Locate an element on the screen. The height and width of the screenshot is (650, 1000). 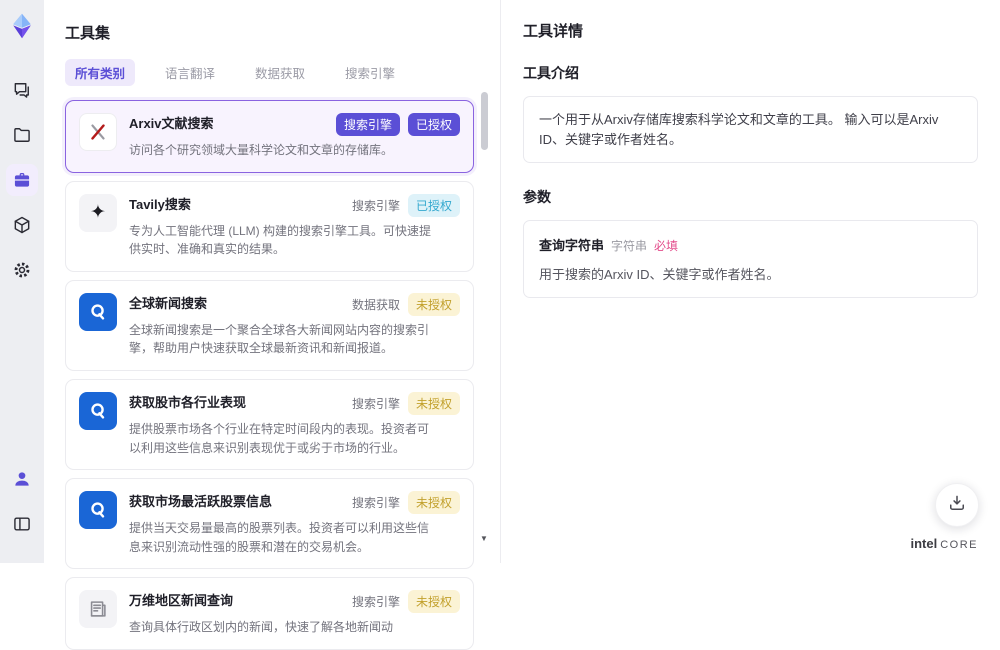
brand-intel: intel is located at coordinates (923, 543).